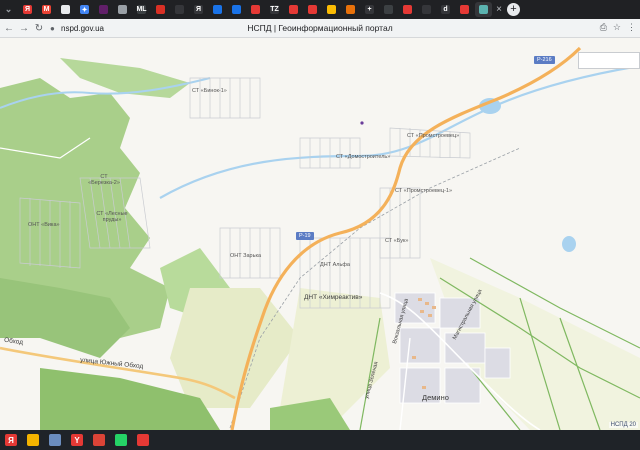 This screenshot has height=450, width=640. I want to click on lock-icon: ●, so click(54, 28).